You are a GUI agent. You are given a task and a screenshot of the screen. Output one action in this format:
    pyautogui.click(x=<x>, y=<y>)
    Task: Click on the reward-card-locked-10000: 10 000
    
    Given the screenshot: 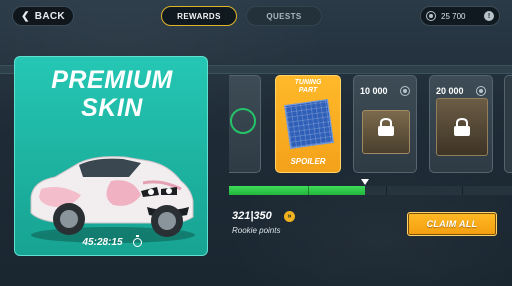 What is the action you would take?
    pyautogui.click(x=385, y=124)
    